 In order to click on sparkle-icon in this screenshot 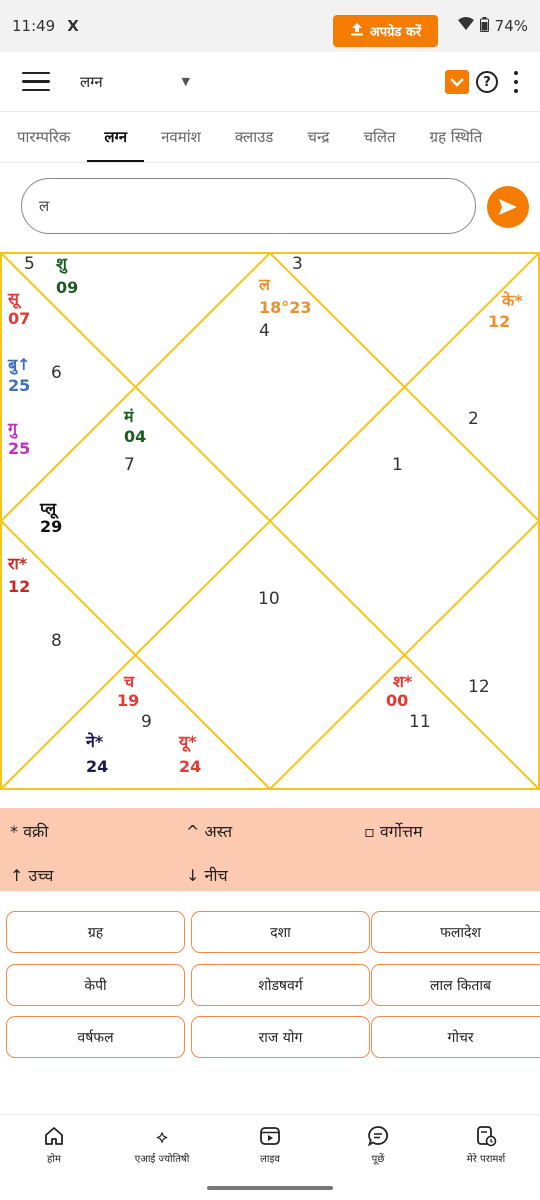, I will do `click(162, 1137)`.